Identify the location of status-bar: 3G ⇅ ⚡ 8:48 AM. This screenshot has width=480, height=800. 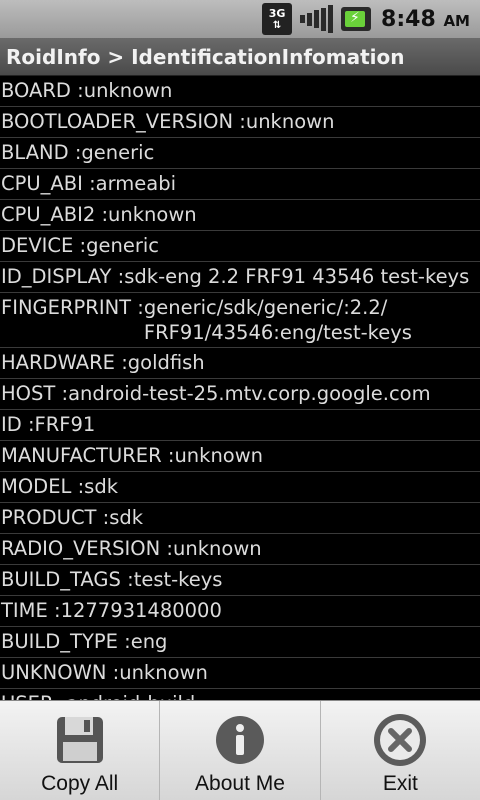
(240, 19).